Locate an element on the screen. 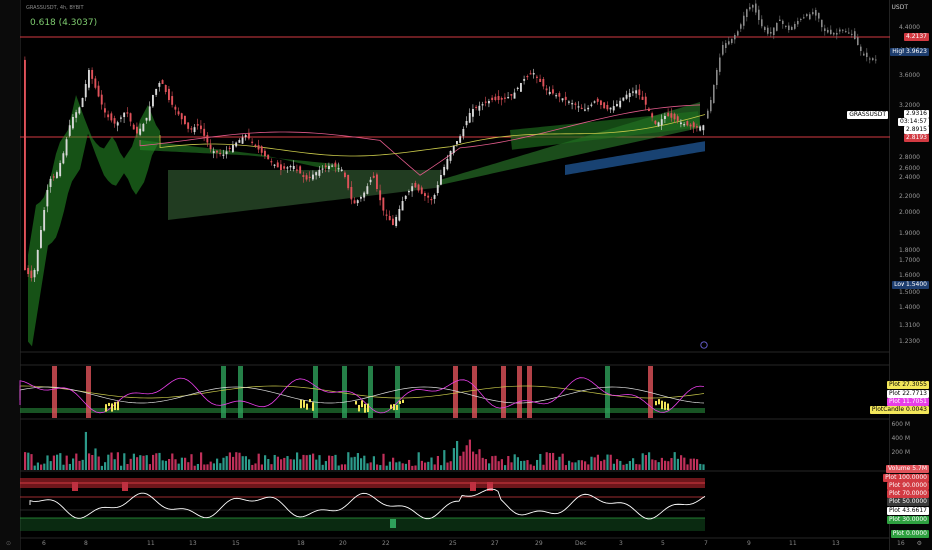 This screenshot has height=550, width=932. price-line-1: 2.8915 is located at coordinates (916, 130).